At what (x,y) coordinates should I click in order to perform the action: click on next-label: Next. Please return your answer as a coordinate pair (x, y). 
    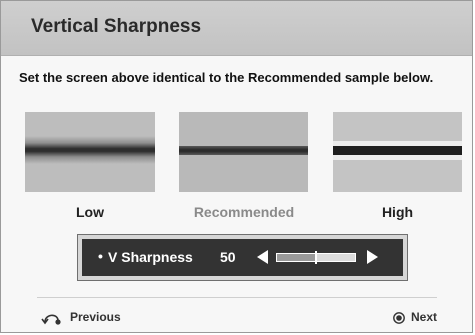
    Looking at the image, I should click on (424, 317).